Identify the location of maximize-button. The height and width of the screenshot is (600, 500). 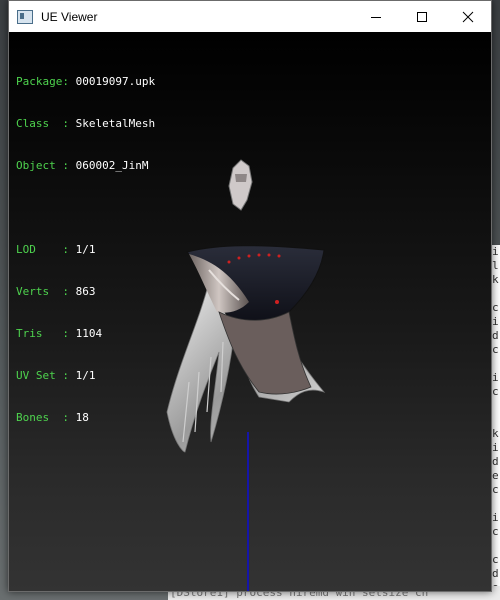
(422, 16).